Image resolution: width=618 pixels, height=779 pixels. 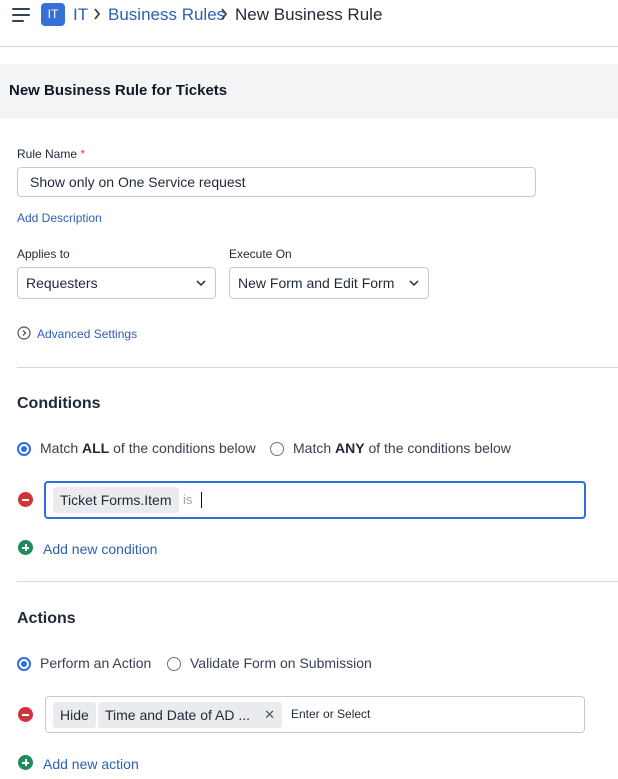 I want to click on match-any-prefix: Match, so click(x=314, y=448).